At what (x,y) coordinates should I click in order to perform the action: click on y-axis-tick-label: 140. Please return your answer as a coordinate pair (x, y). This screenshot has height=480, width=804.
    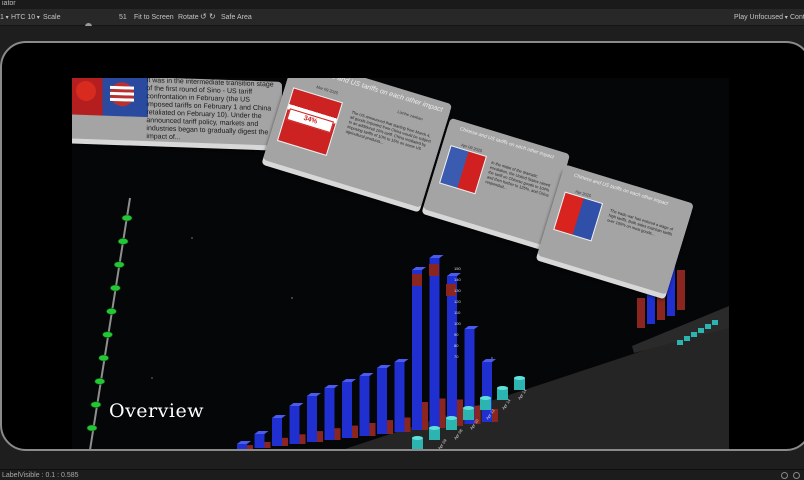
    Looking at the image, I should click on (457, 279).